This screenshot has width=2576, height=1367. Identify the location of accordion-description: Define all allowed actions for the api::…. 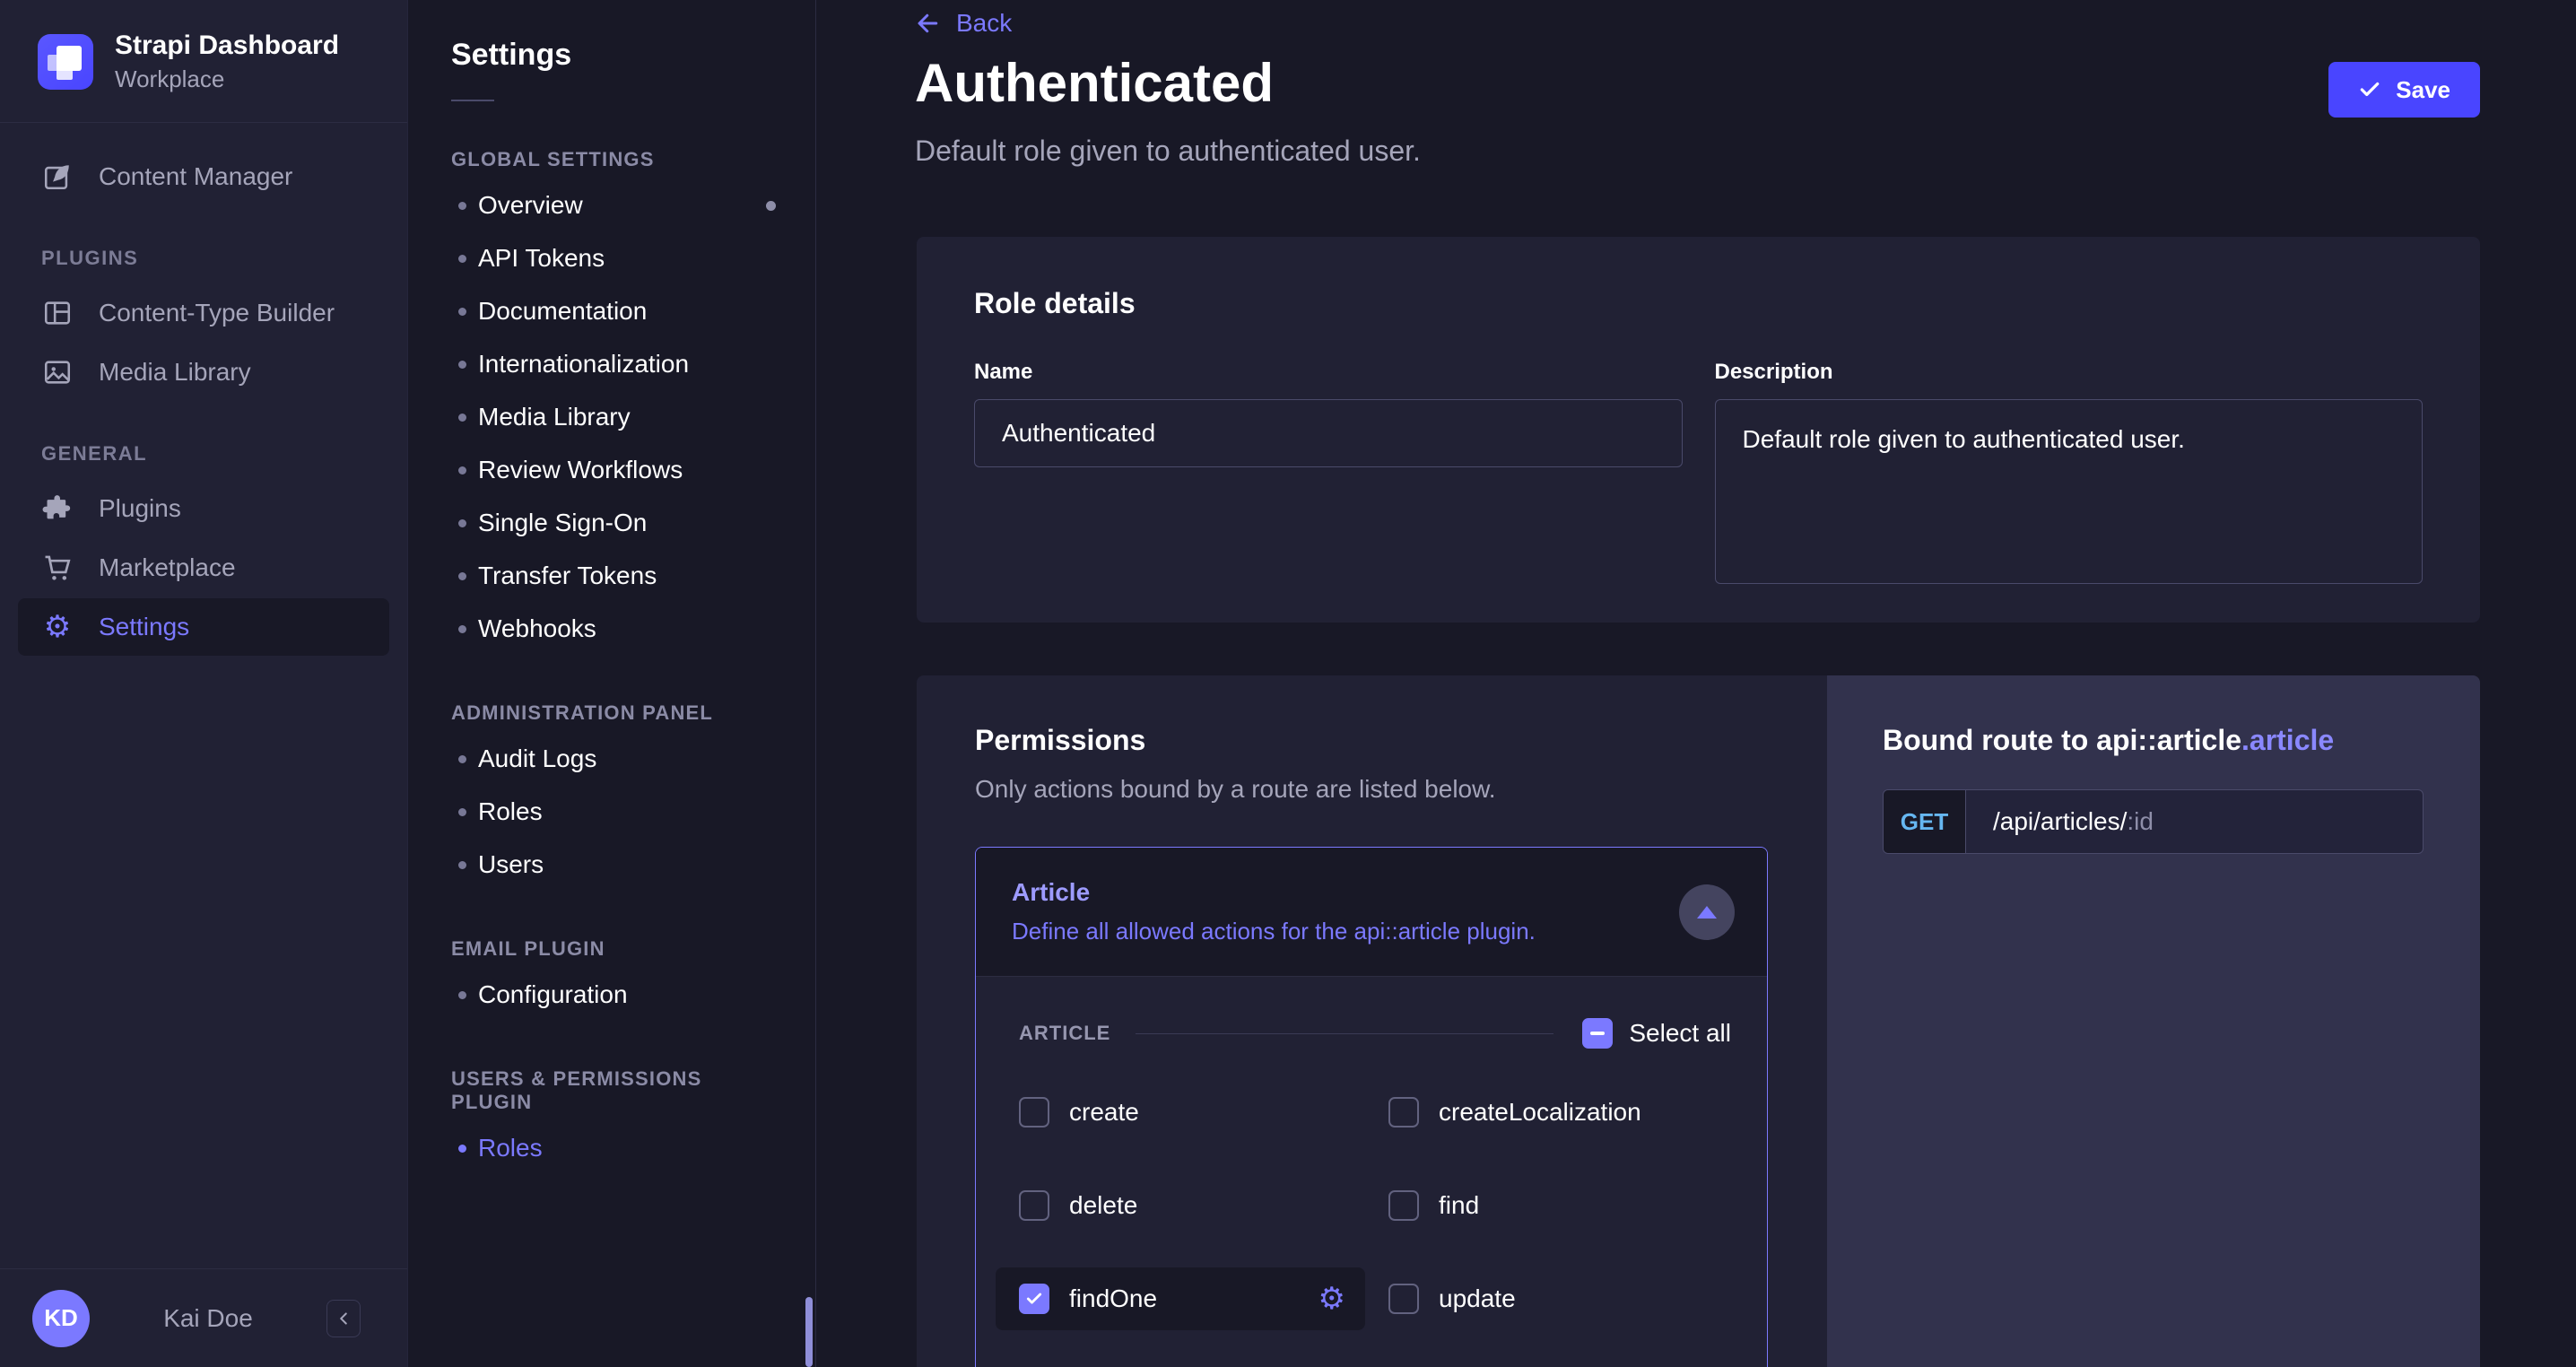
(1274, 932).